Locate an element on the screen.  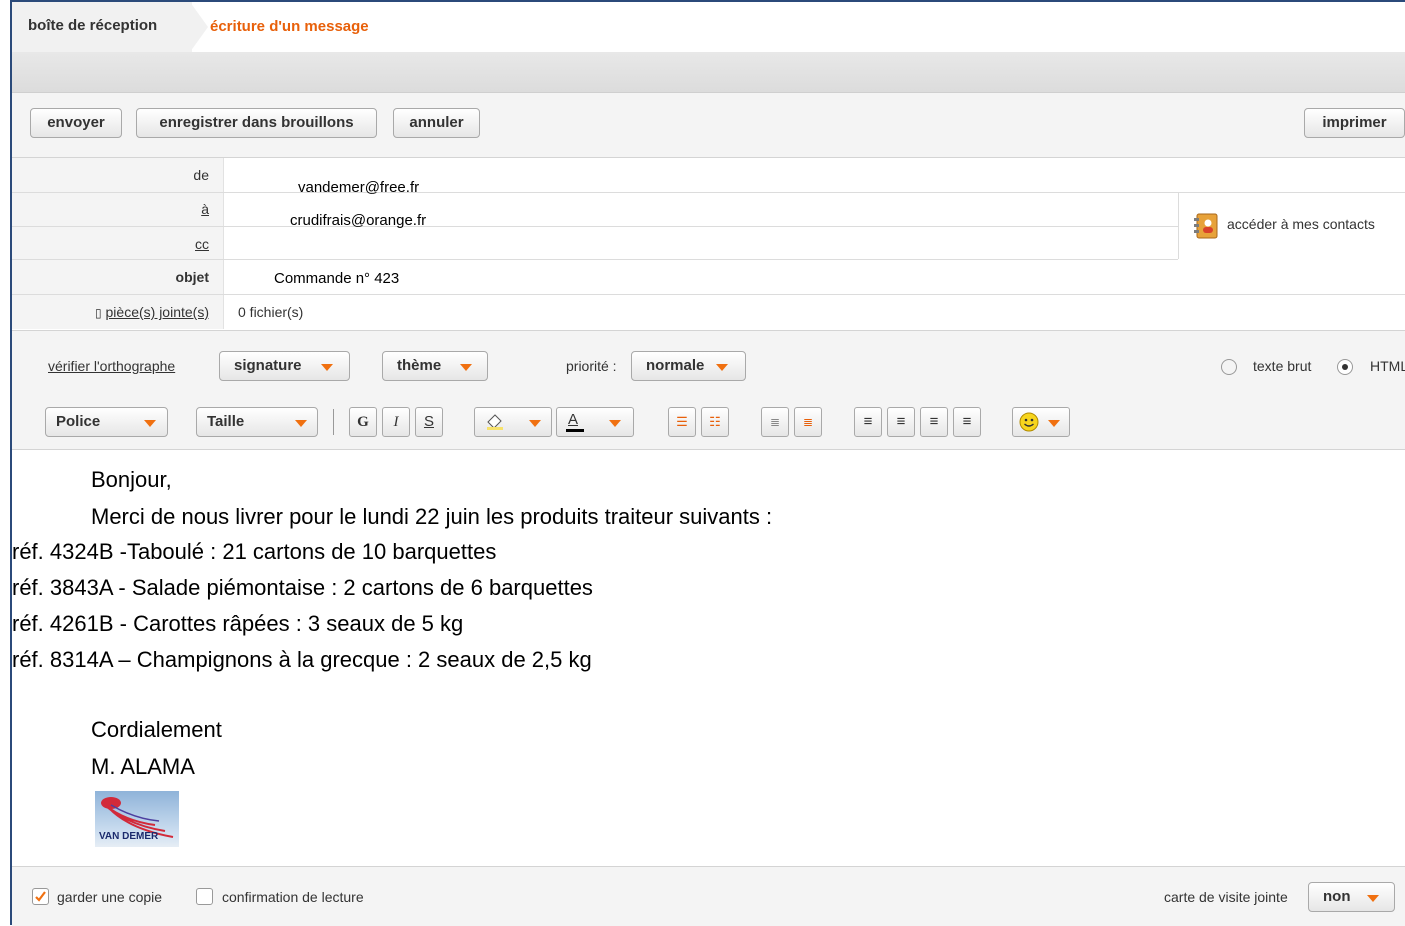
indent-icon: ≣ is located at coordinates (808, 422).